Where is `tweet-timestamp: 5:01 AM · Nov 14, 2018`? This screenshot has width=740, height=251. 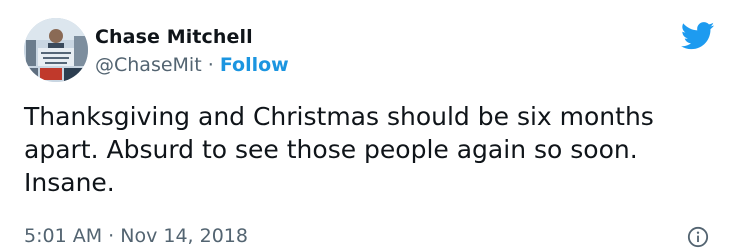 tweet-timestamp: 5:01 AM · Nov 14, 2018 is located at coordinates (136, 236).